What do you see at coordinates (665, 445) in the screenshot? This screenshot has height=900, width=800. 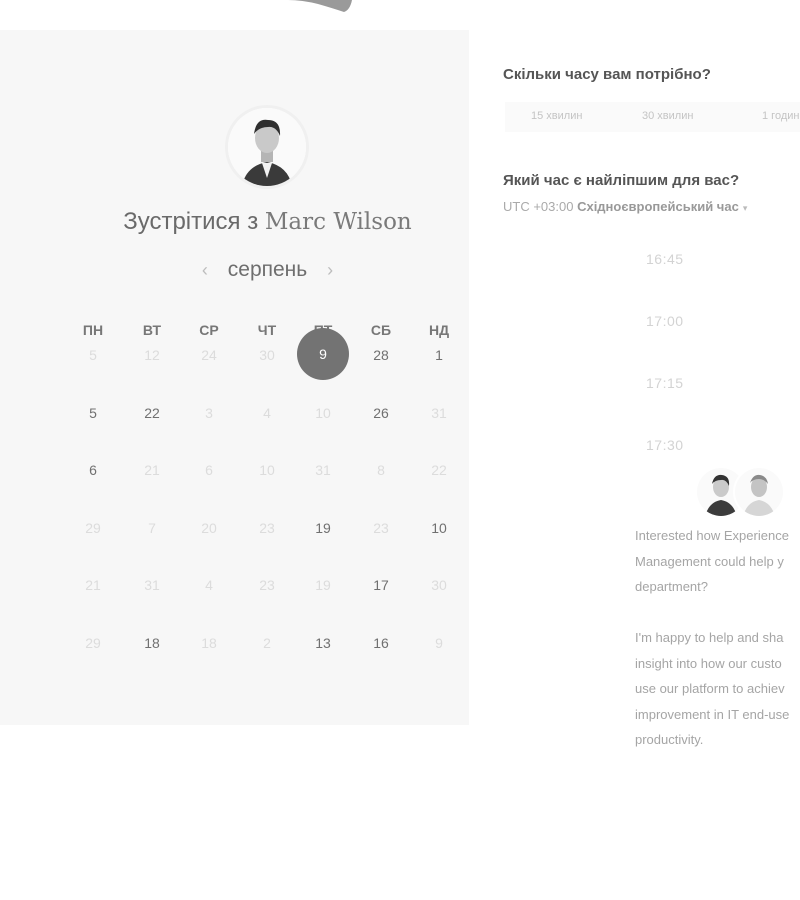 I see `time-slot: 17:30` at bounding box center [665, 445].